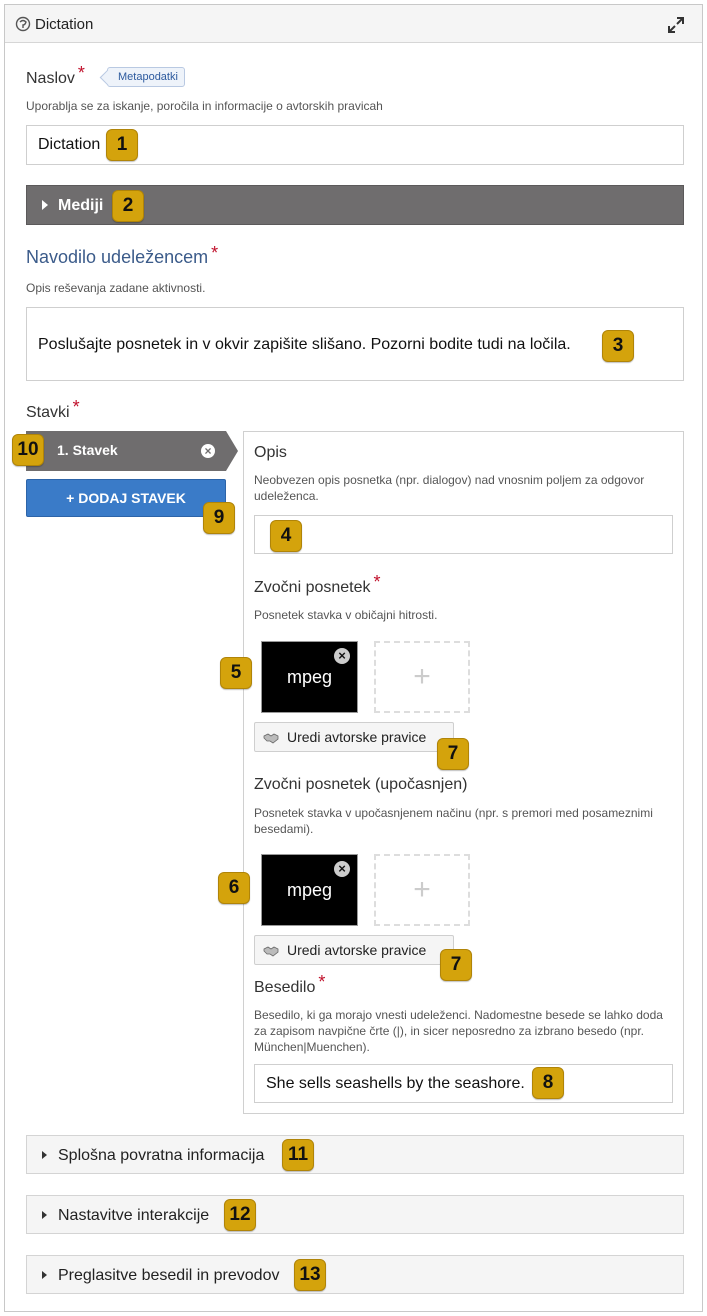  What do you see at coordinates (50, 78) in the screenshot?
I see `naslov-label-text: Naslov` at bounding box center [50, 78].